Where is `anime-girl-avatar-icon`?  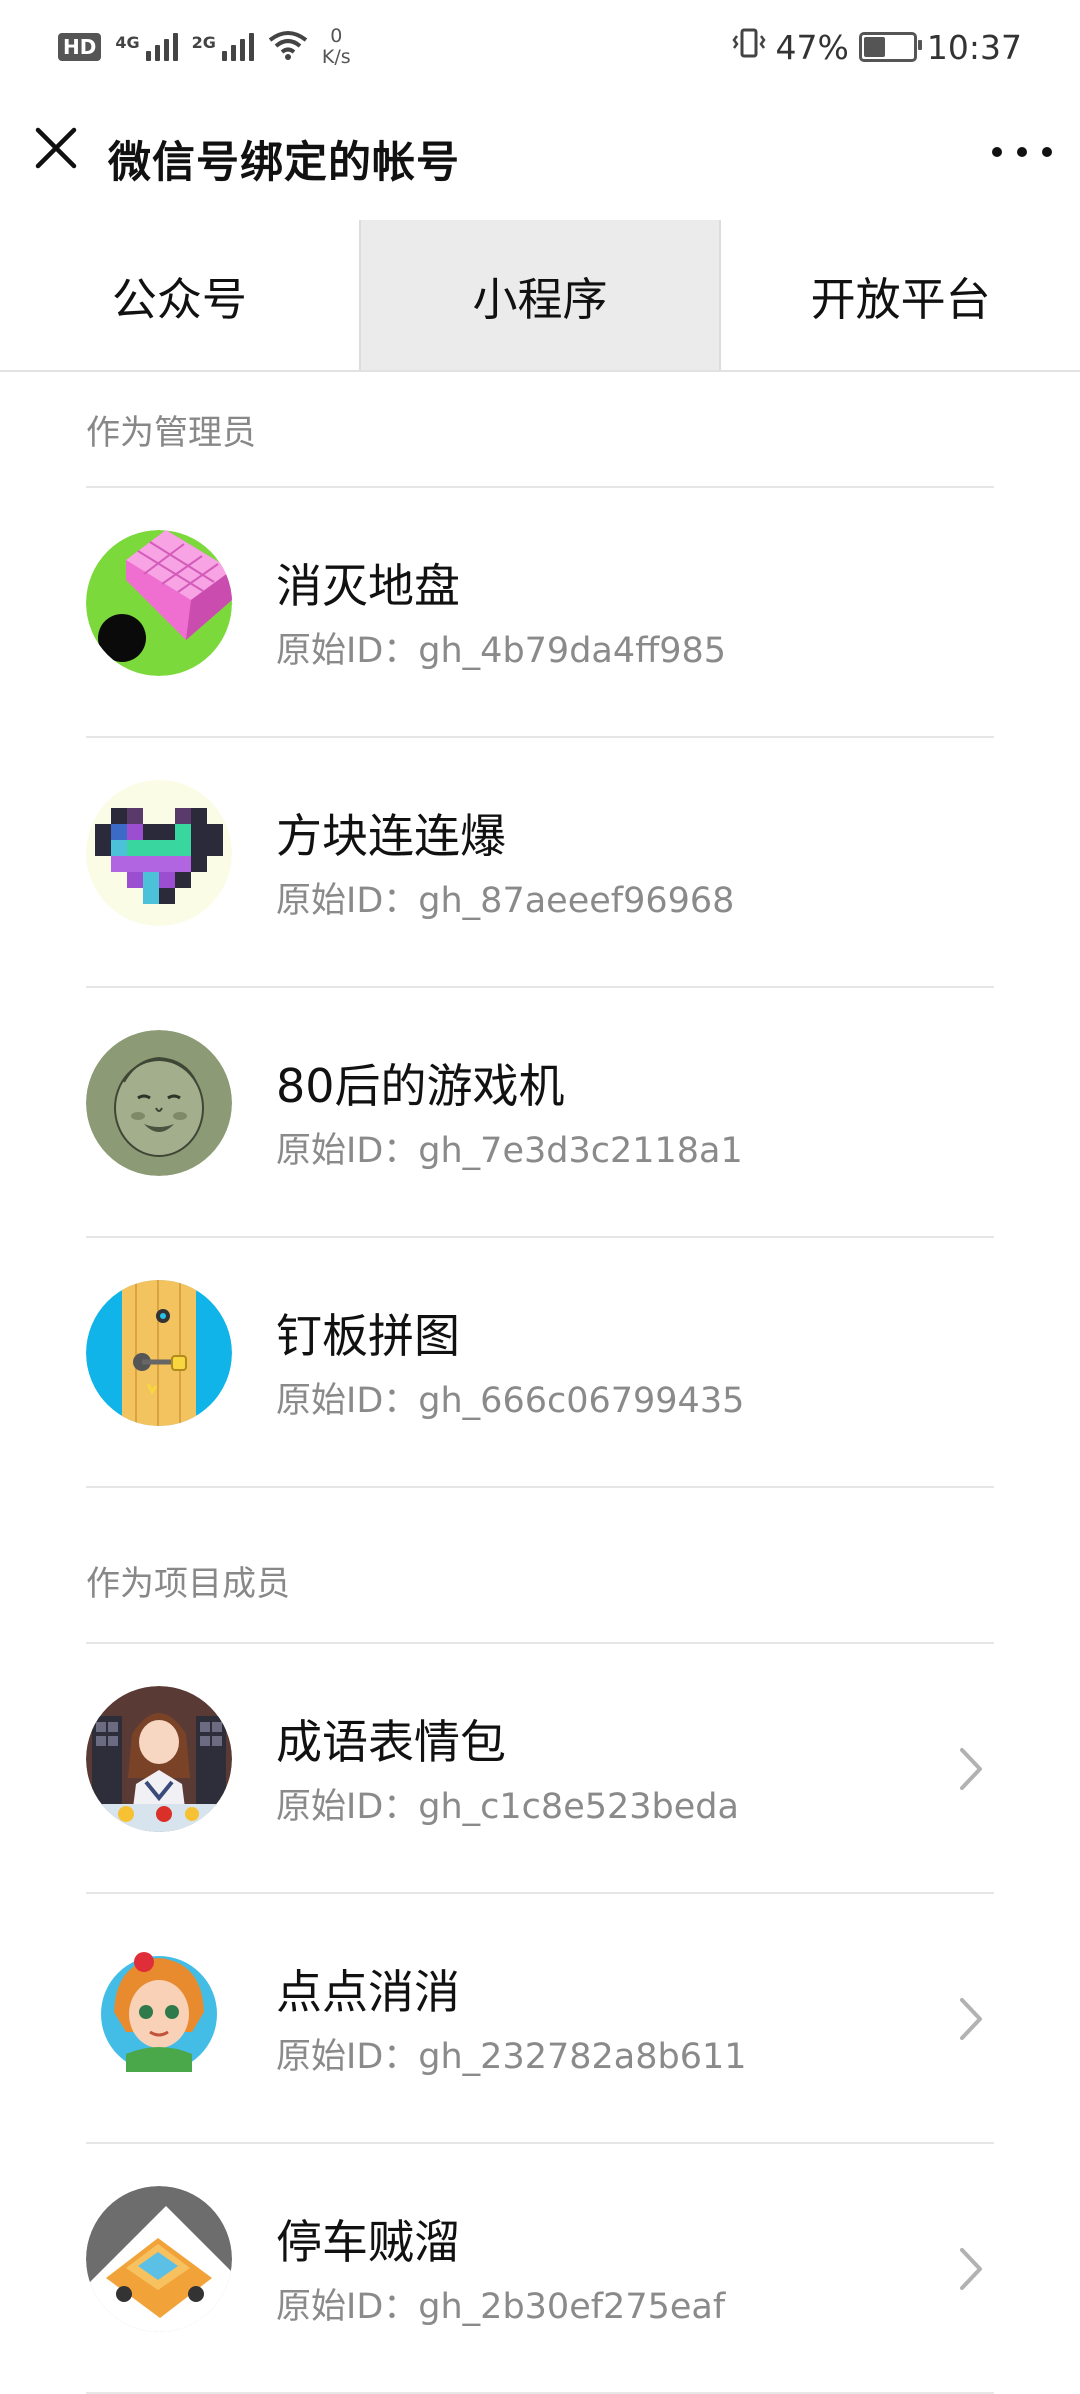
anime-girl-avatar-icon is located at coordinates (159, 1759).